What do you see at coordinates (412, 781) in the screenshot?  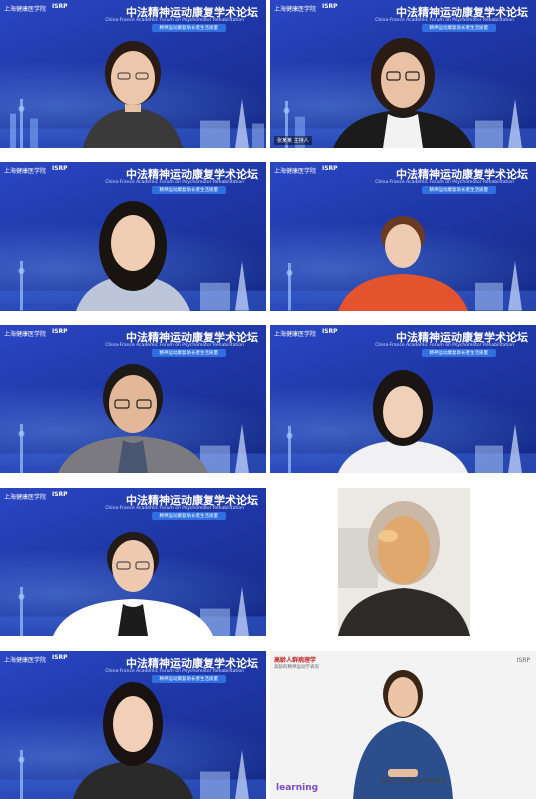 I see `lecture-caption: 新的学习精神的关键发展` at bounding box center [412, 781].